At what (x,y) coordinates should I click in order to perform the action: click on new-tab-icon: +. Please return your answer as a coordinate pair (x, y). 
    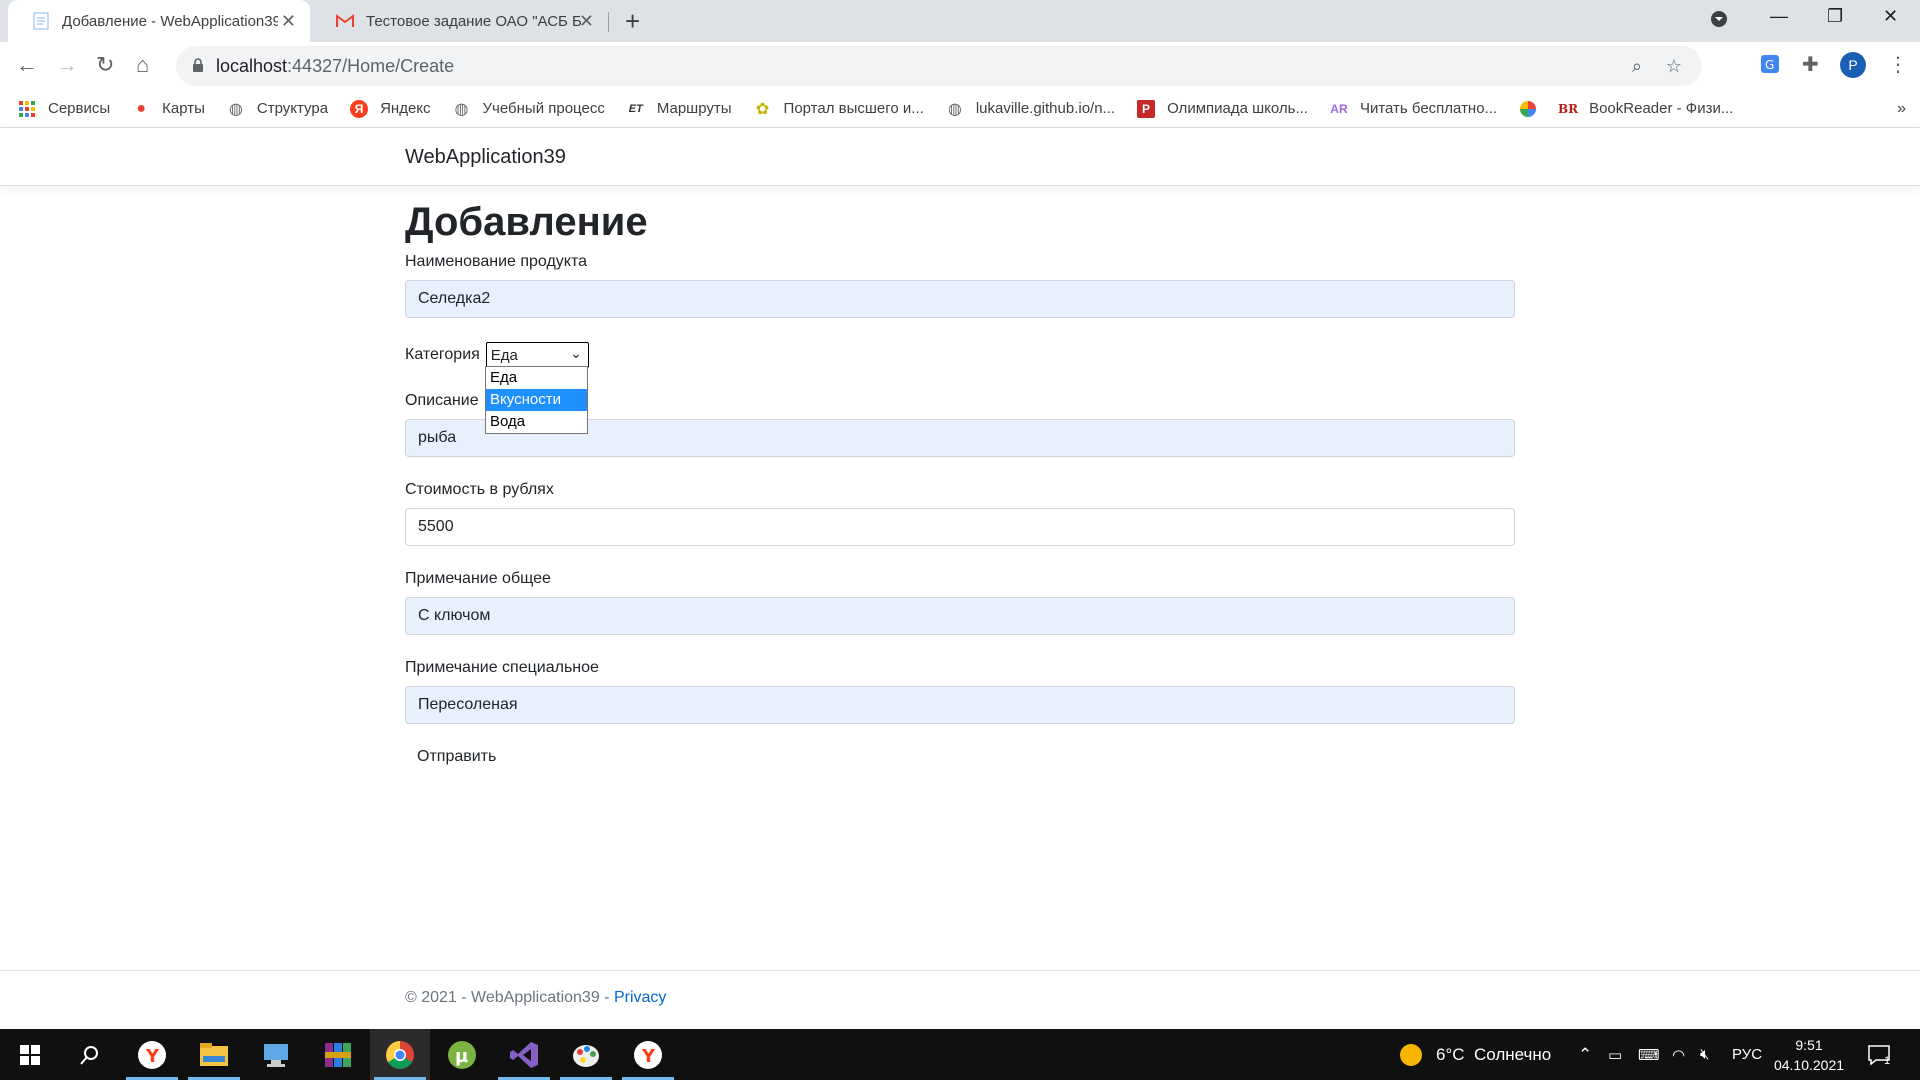
    Looking at the image, I should click on (632, 21).